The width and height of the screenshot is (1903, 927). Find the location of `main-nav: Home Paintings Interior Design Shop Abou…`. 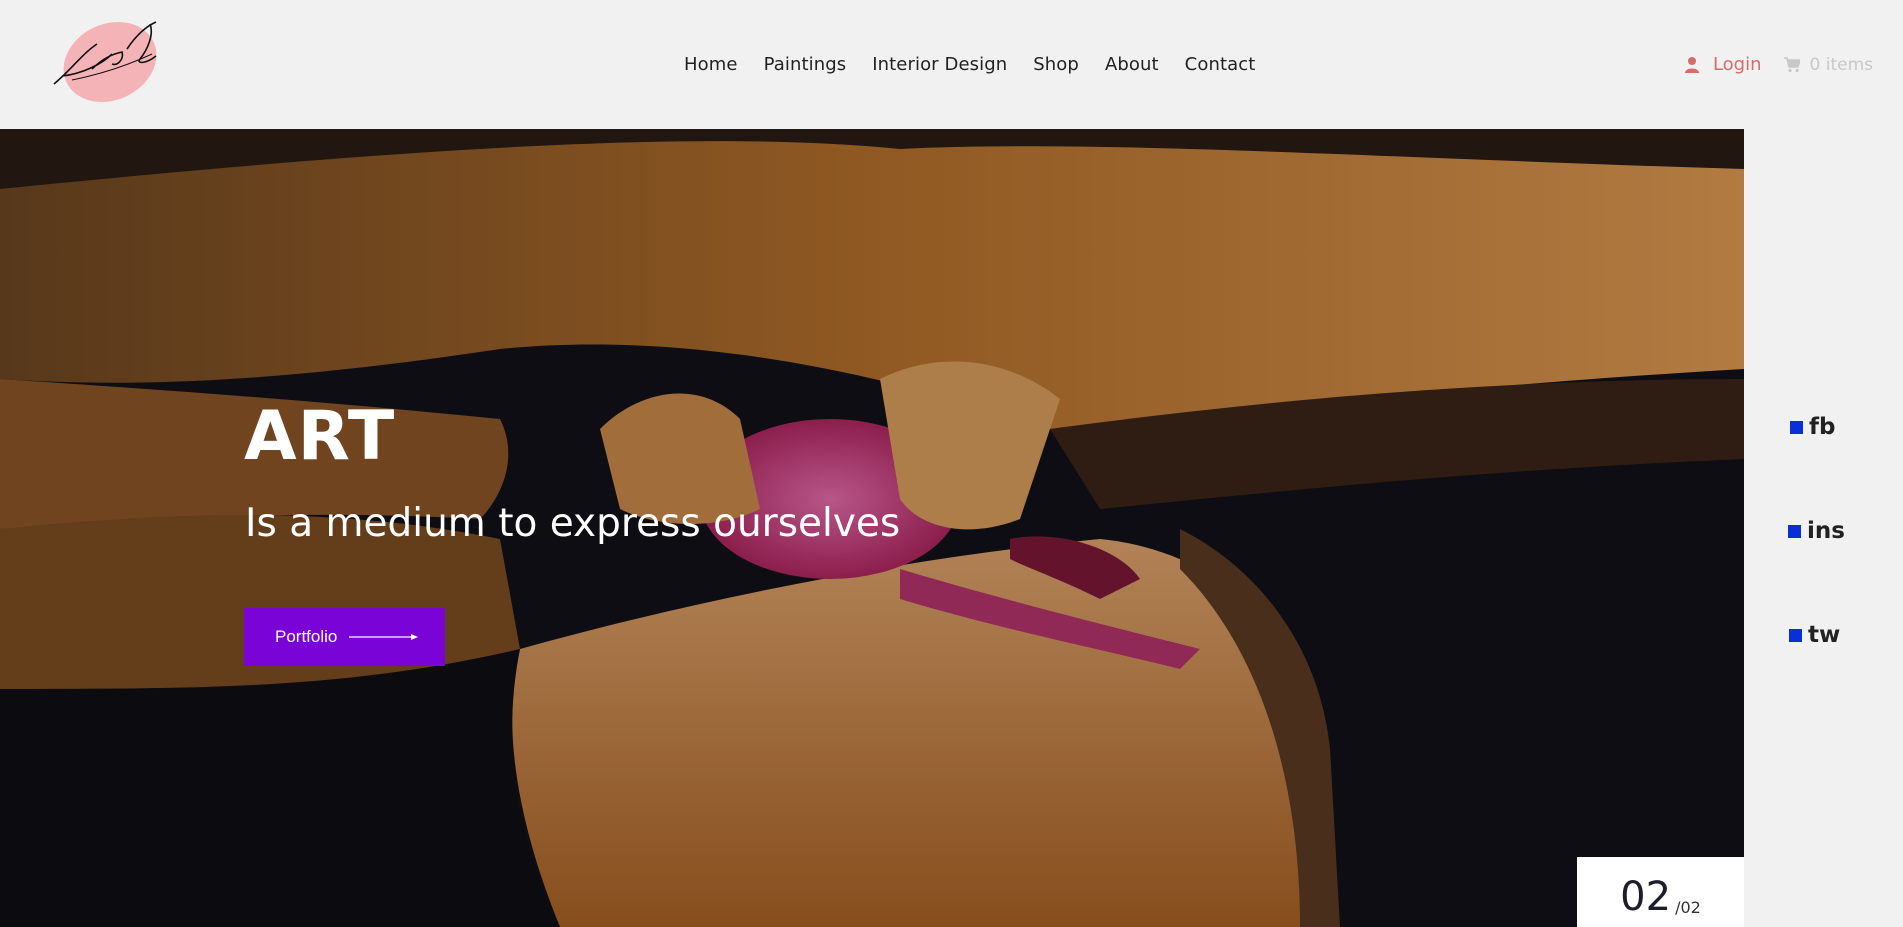

main-nav: Home Paintings Interior Design Shop Abou… is located at coordinates (969, 64).